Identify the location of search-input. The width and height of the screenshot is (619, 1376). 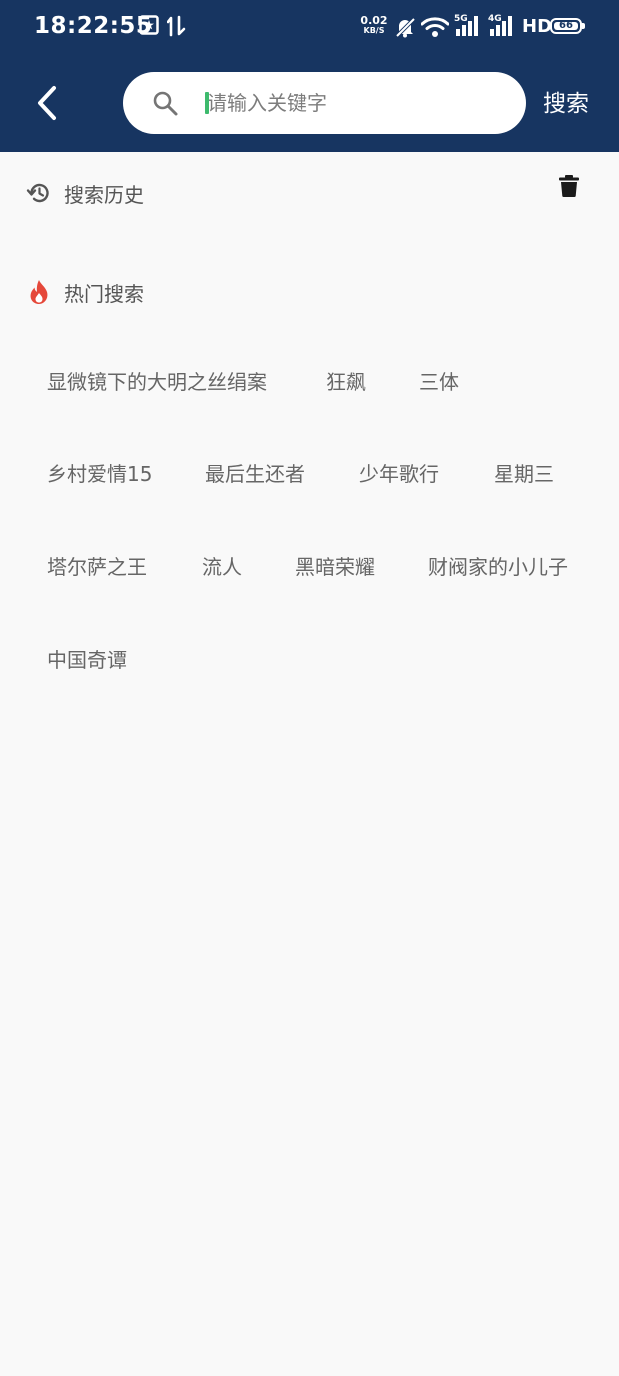
(355, 103).